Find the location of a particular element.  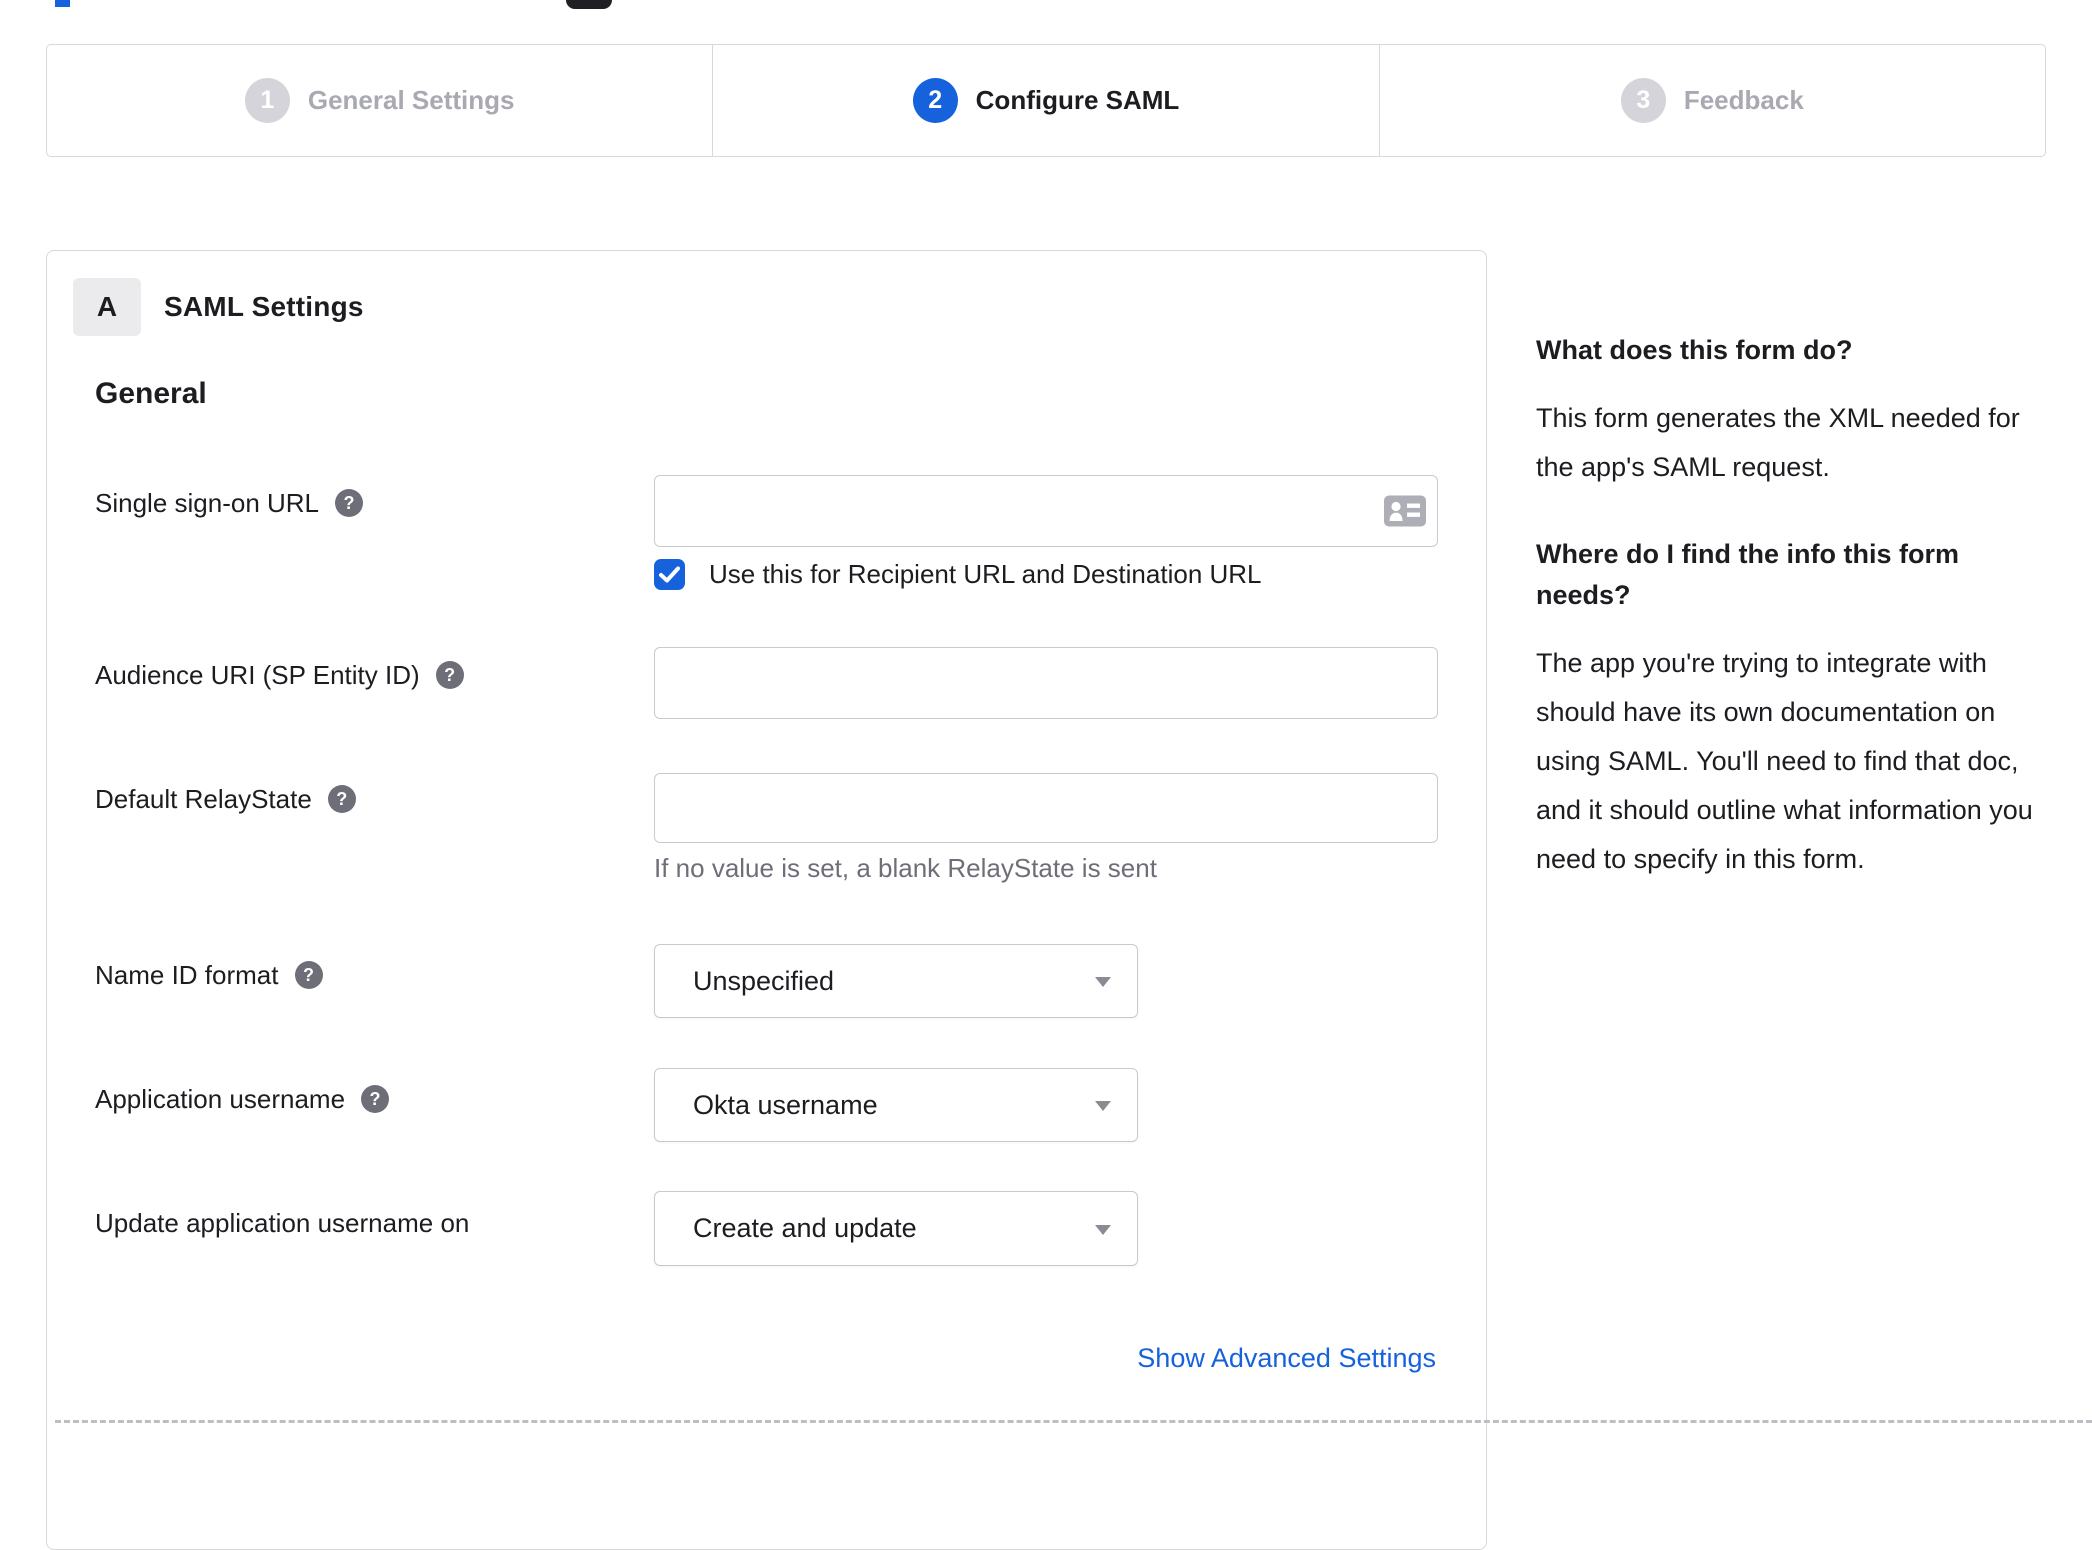

name-id-format-select: Unspecified is located at coordinates (896, 981).